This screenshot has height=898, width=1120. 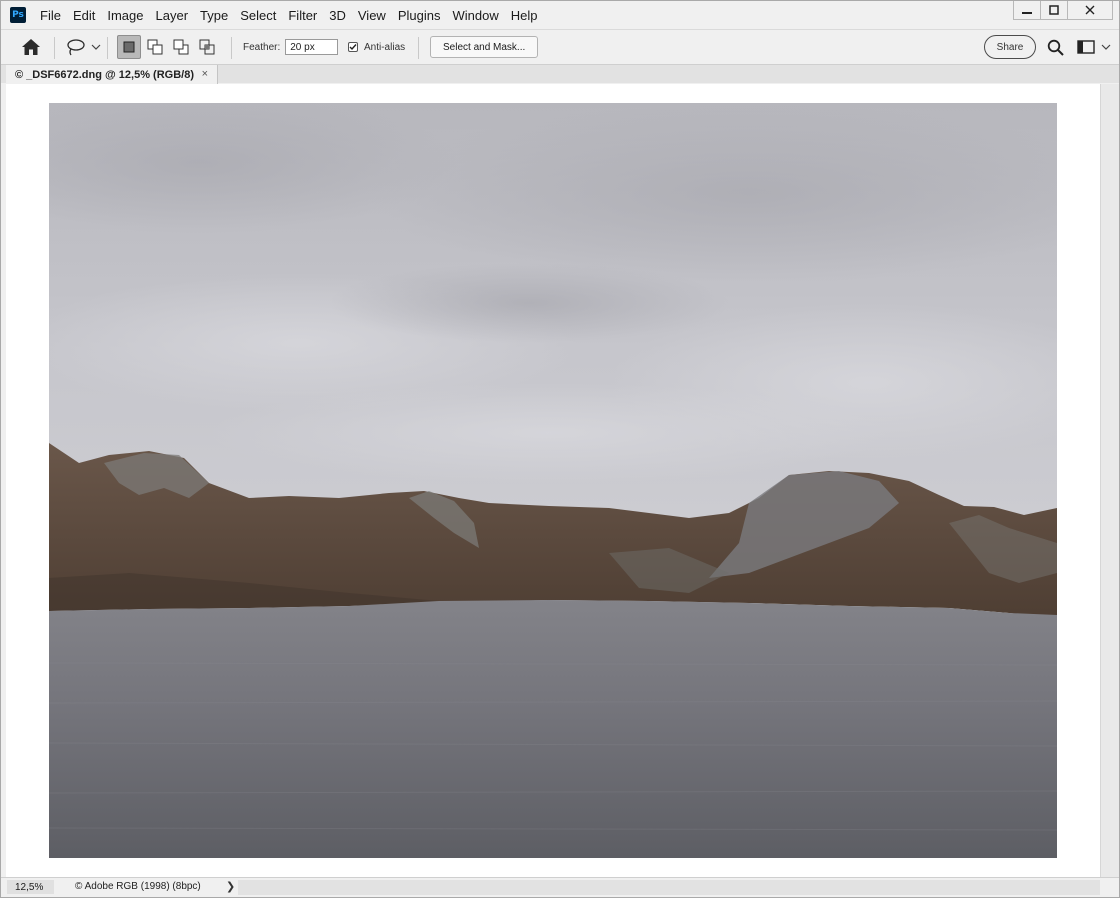 What do you see at coordinates (18, 15) in the screenshot?
I see `photoshop-logo-icon: Ps` at bounding box center [18, 15].